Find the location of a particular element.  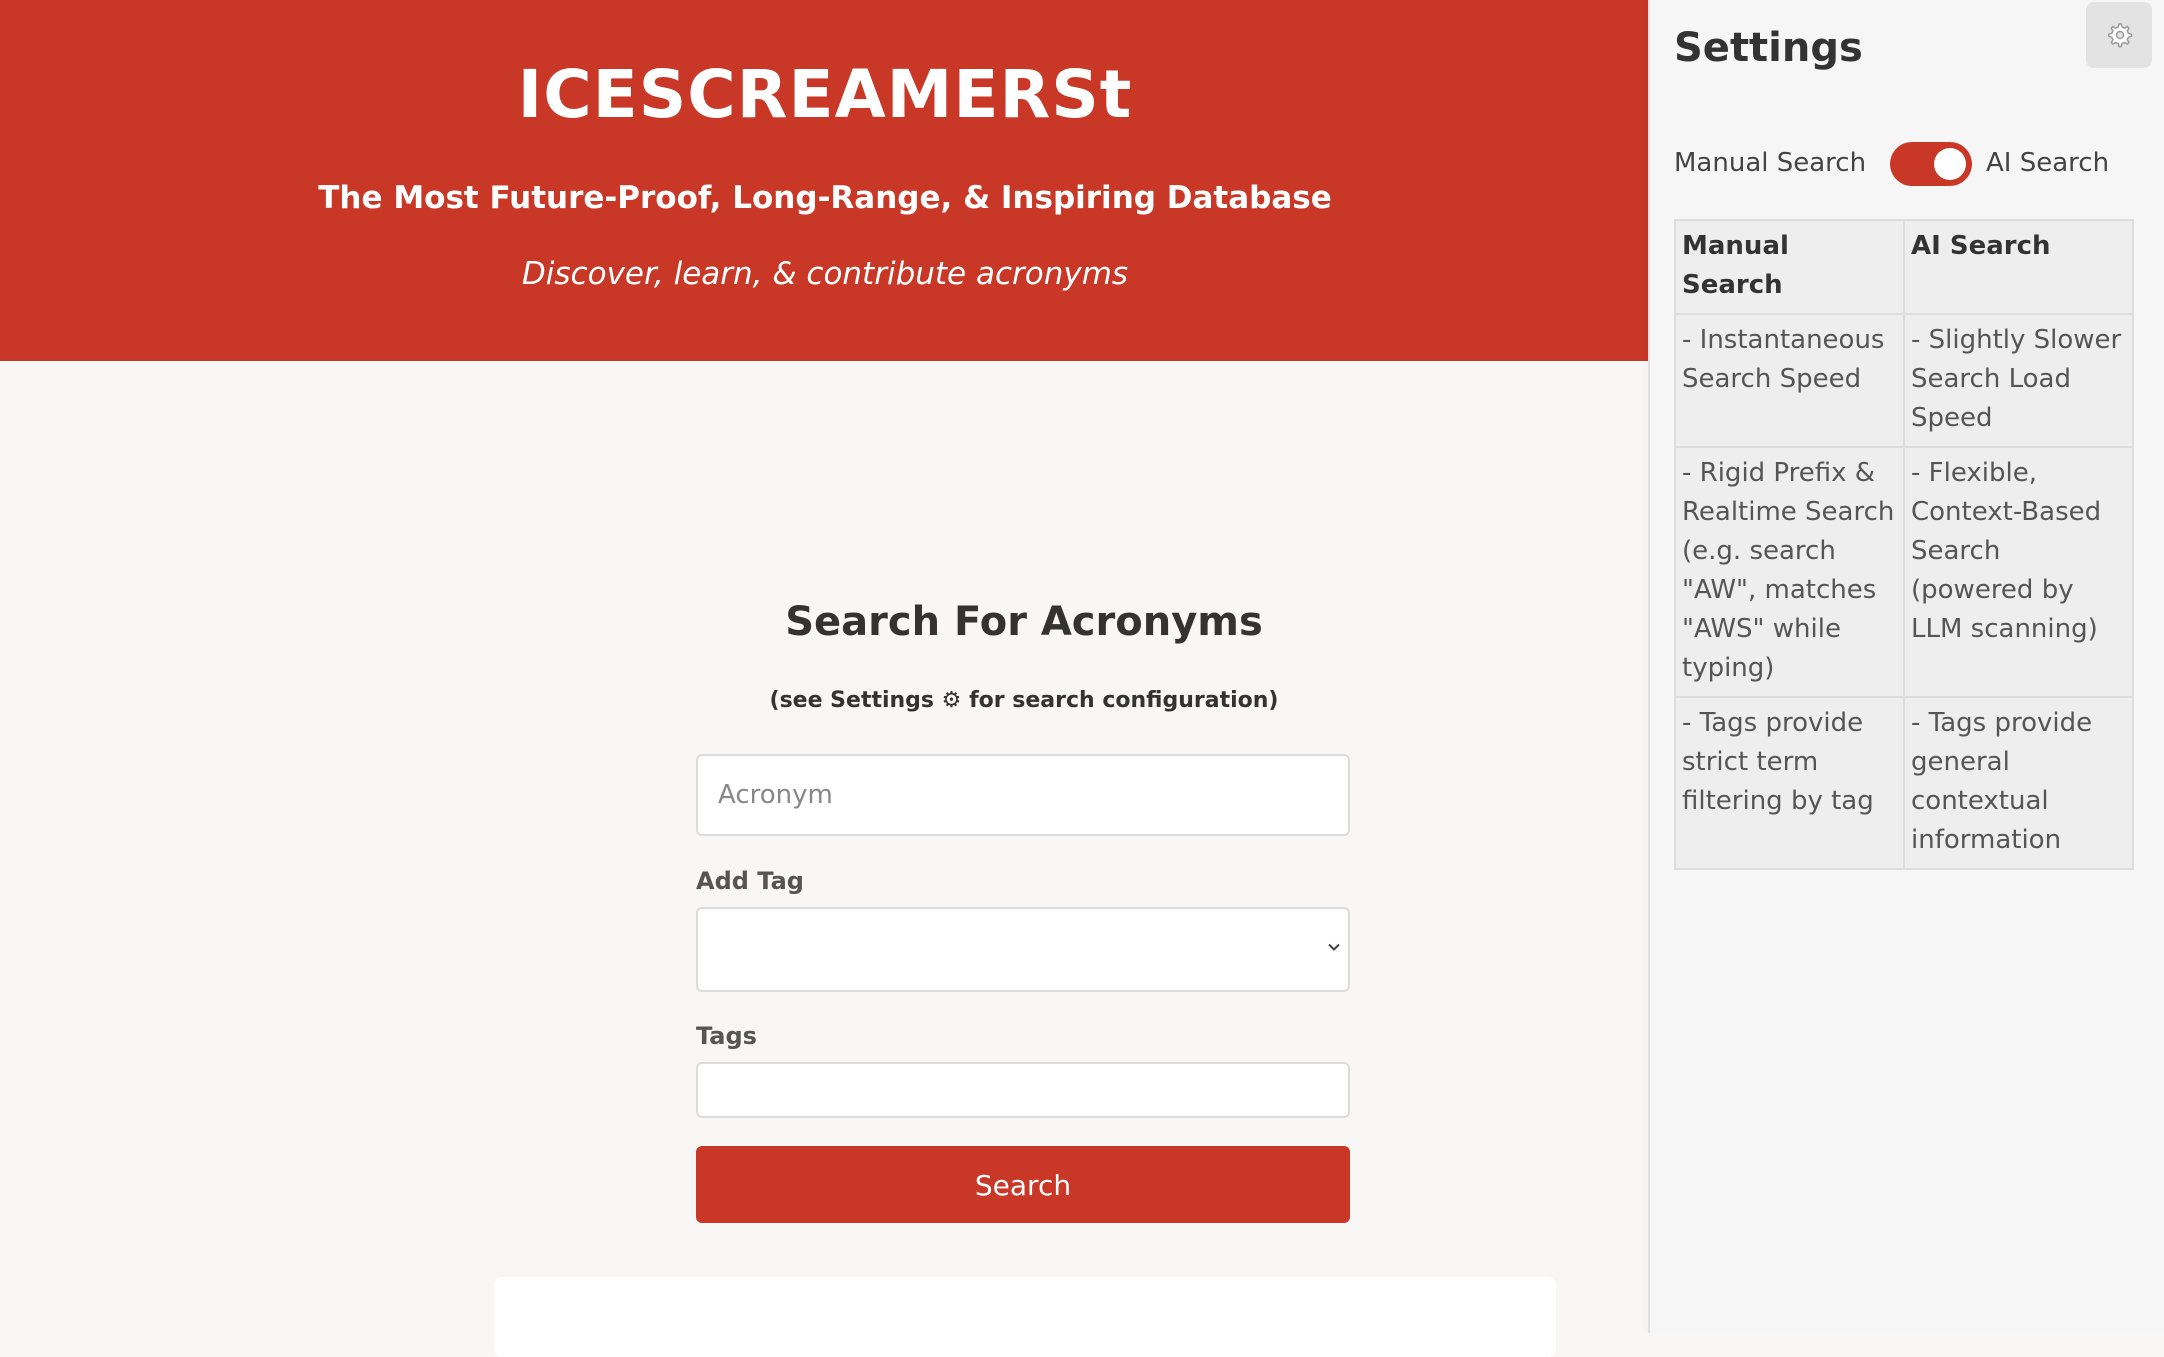

table-header-row: Manual Search AI Search is located at coordinates (1904, 267).